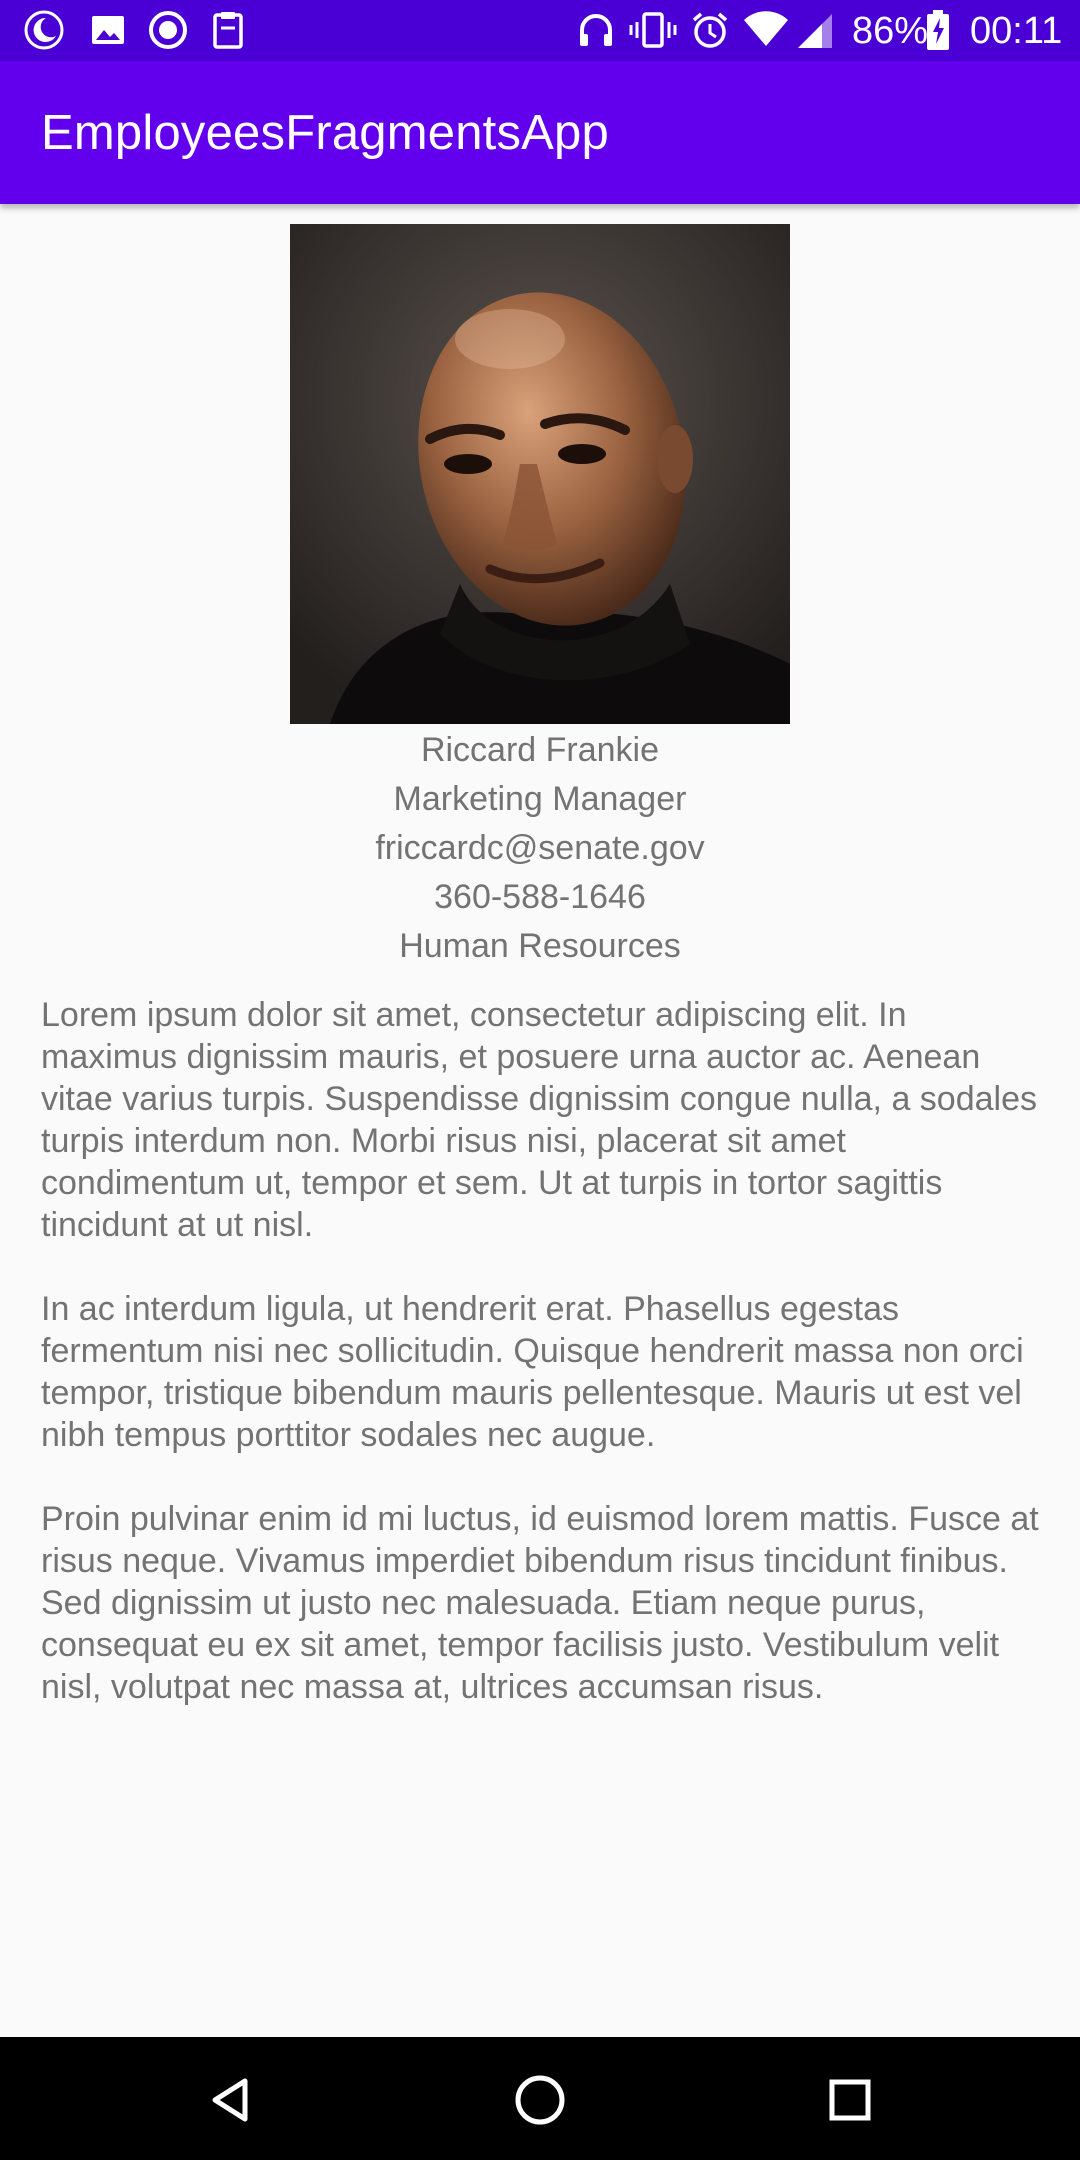 This screenshot has width=1080, height=2160. Describe the element at coordinates (228, 30) in the screenshot. I see `clipboard-icon` at that location.